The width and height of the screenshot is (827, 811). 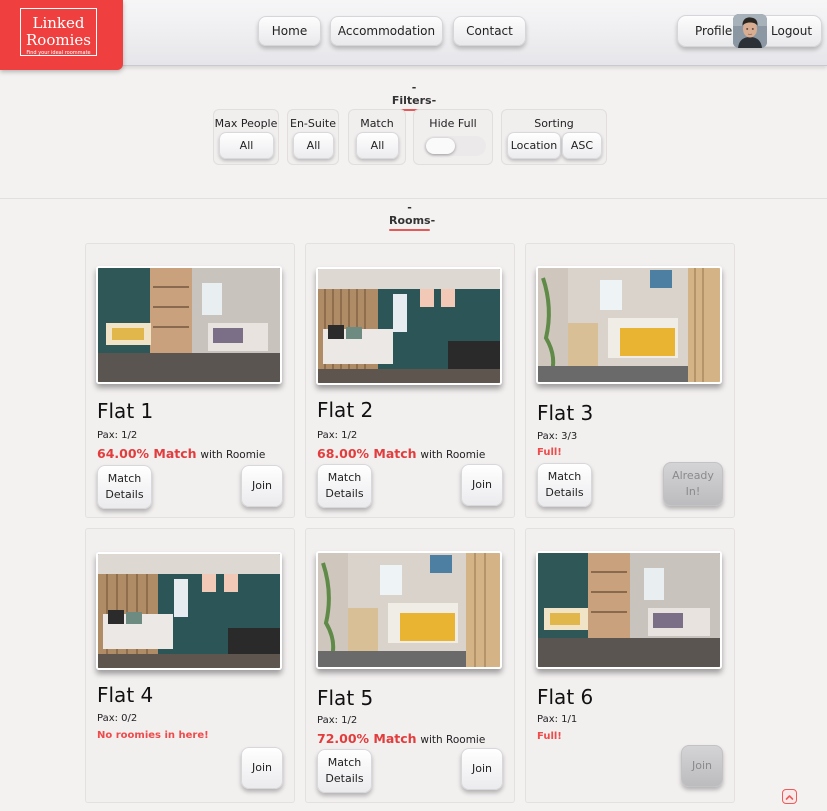 I want to click on profile-group: Profile Logout, so click(x=749, y=31).